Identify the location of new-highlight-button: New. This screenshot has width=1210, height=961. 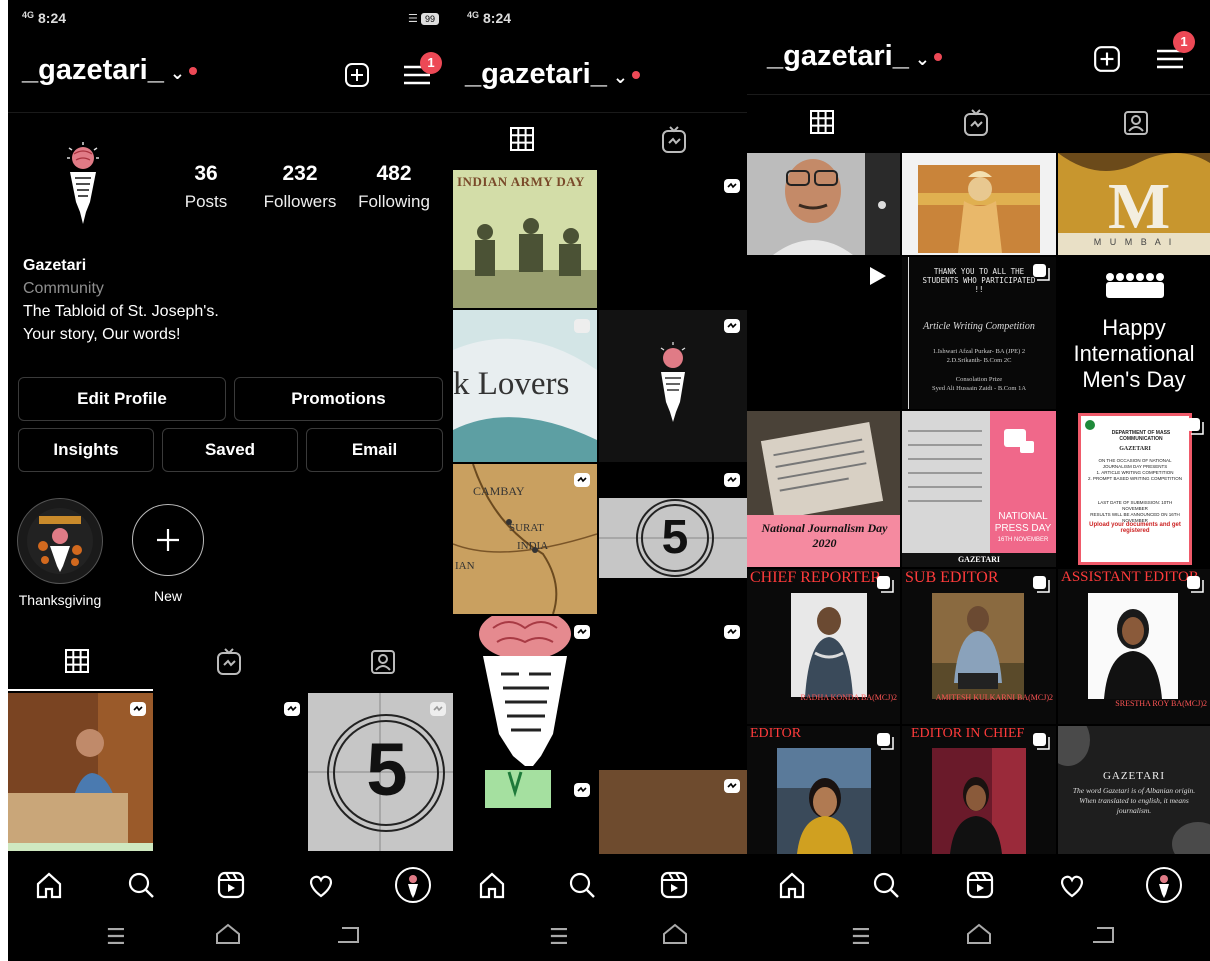
(168, 554).